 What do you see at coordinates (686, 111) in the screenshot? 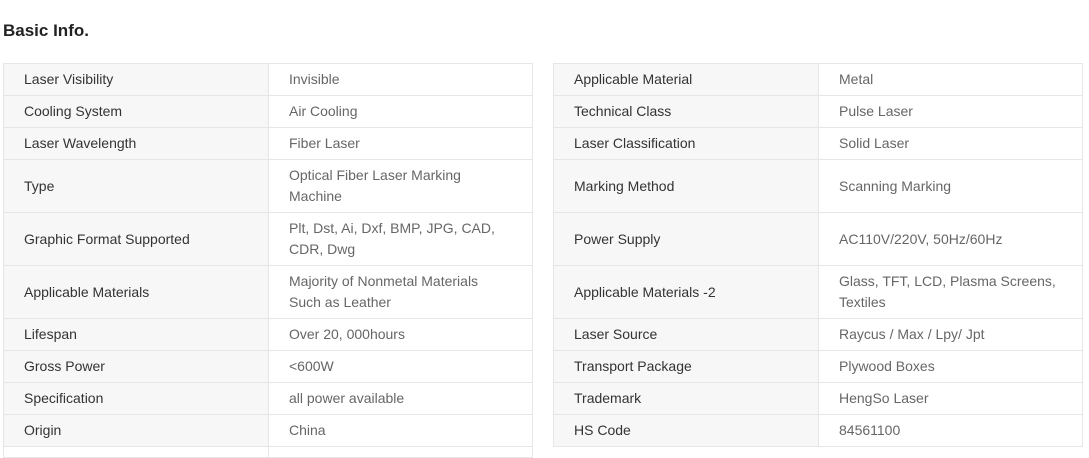
I see `spec-label: Technical Class` at bounding box center [686, 111].